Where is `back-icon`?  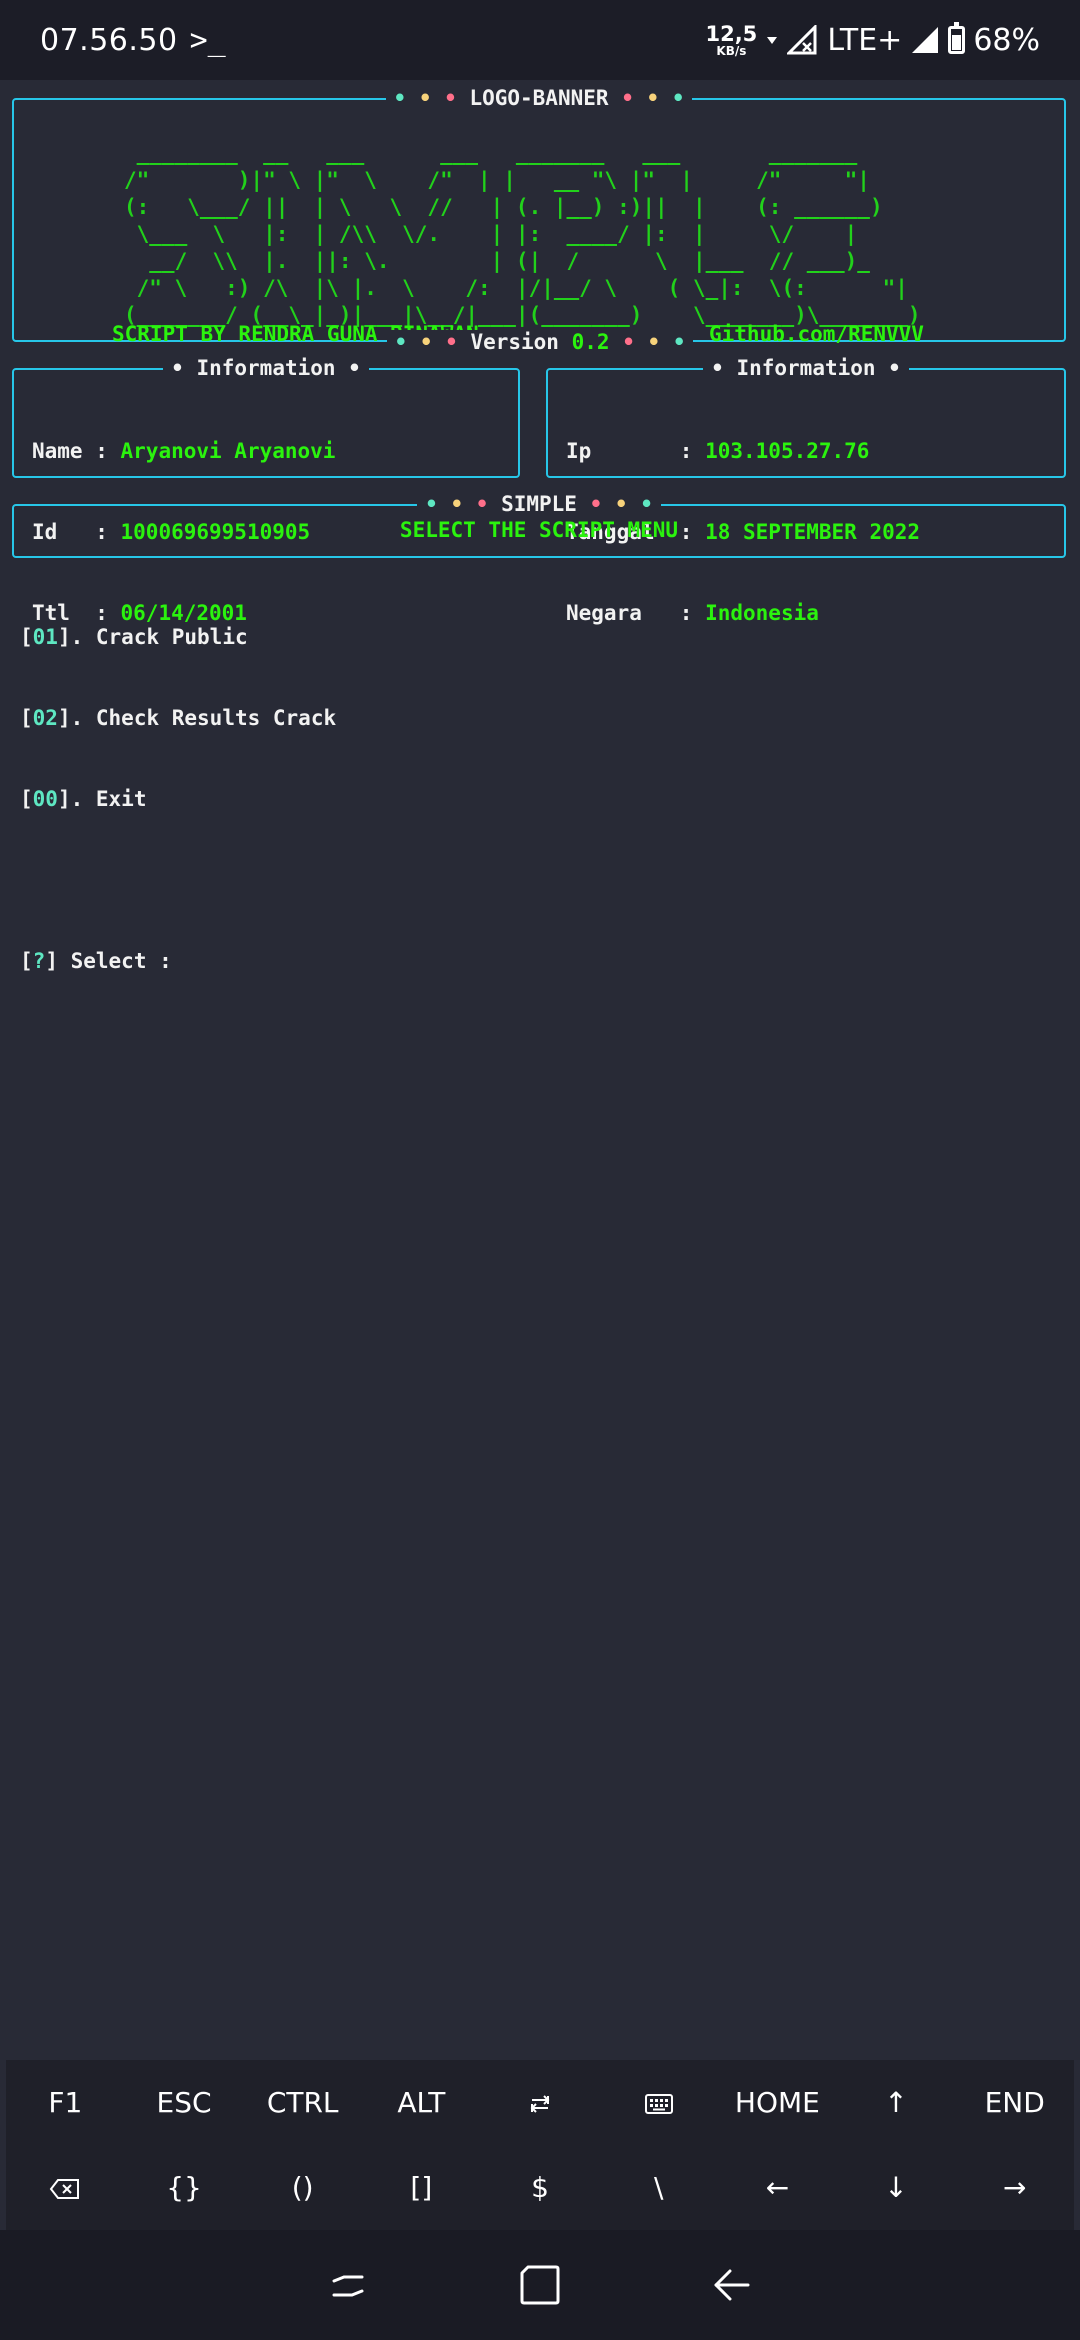 back-icon is located at coordinates (732, 2285).